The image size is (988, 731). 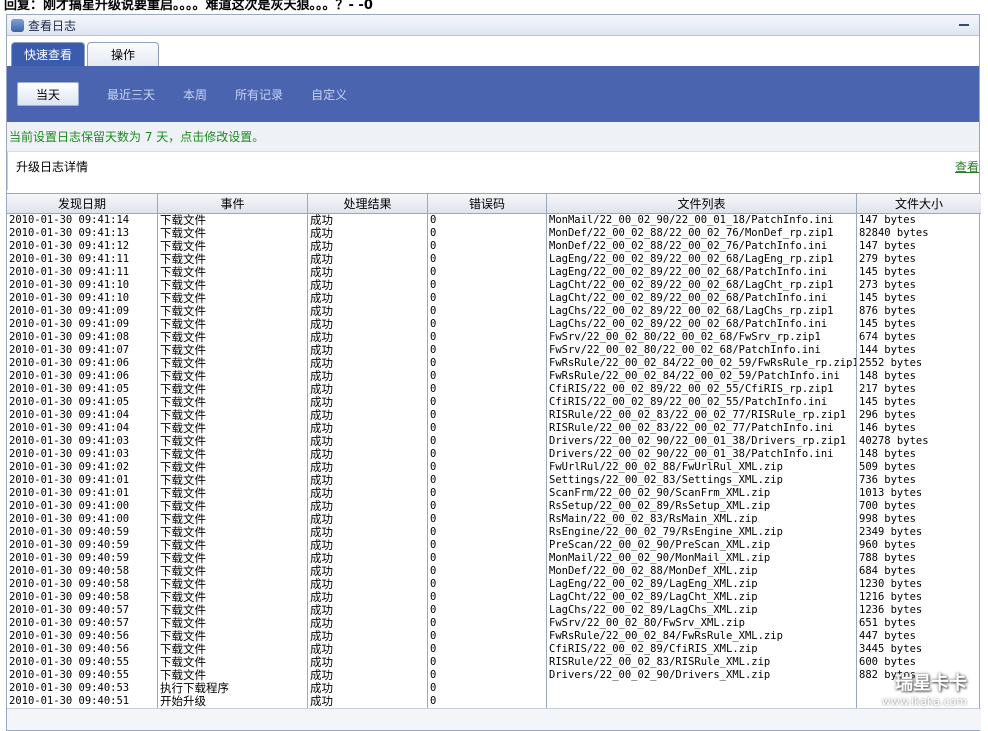 What do you see at coordinates (259, 94) in the screenshot?
I see `filter-all-records: 所有记录` at bounding box center [259, 94].